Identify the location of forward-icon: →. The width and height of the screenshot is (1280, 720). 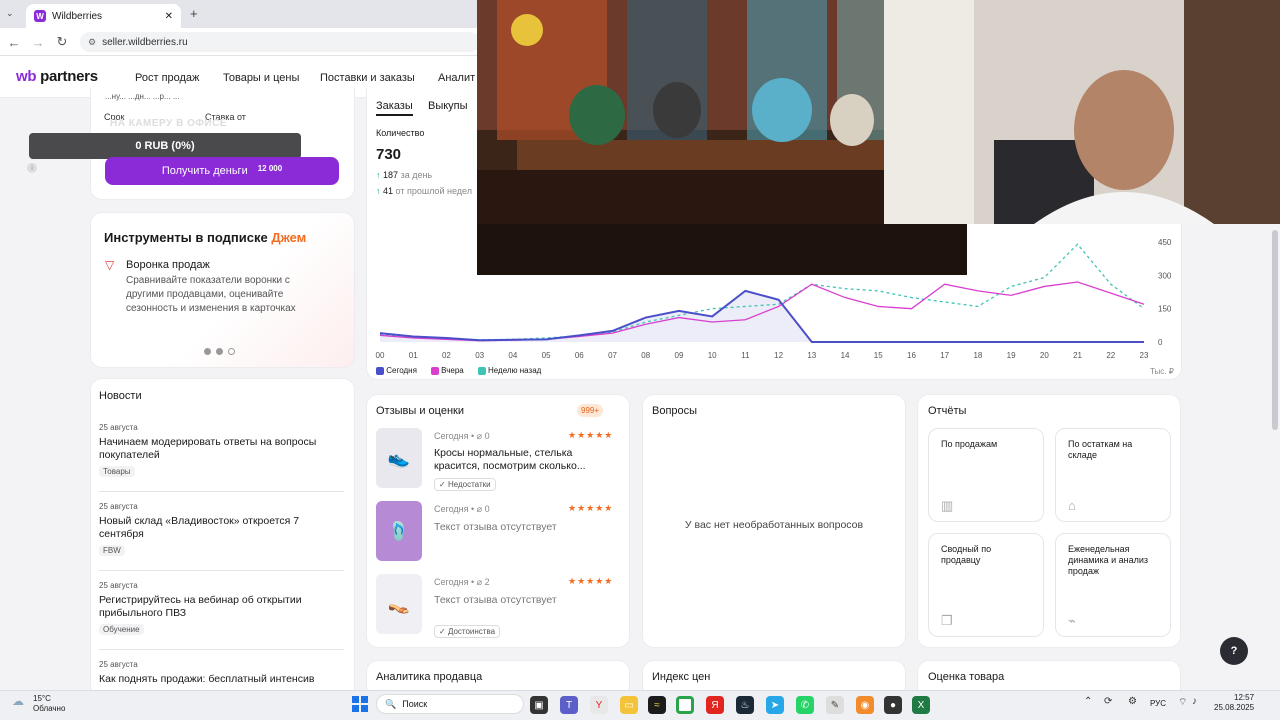
(38, 42).